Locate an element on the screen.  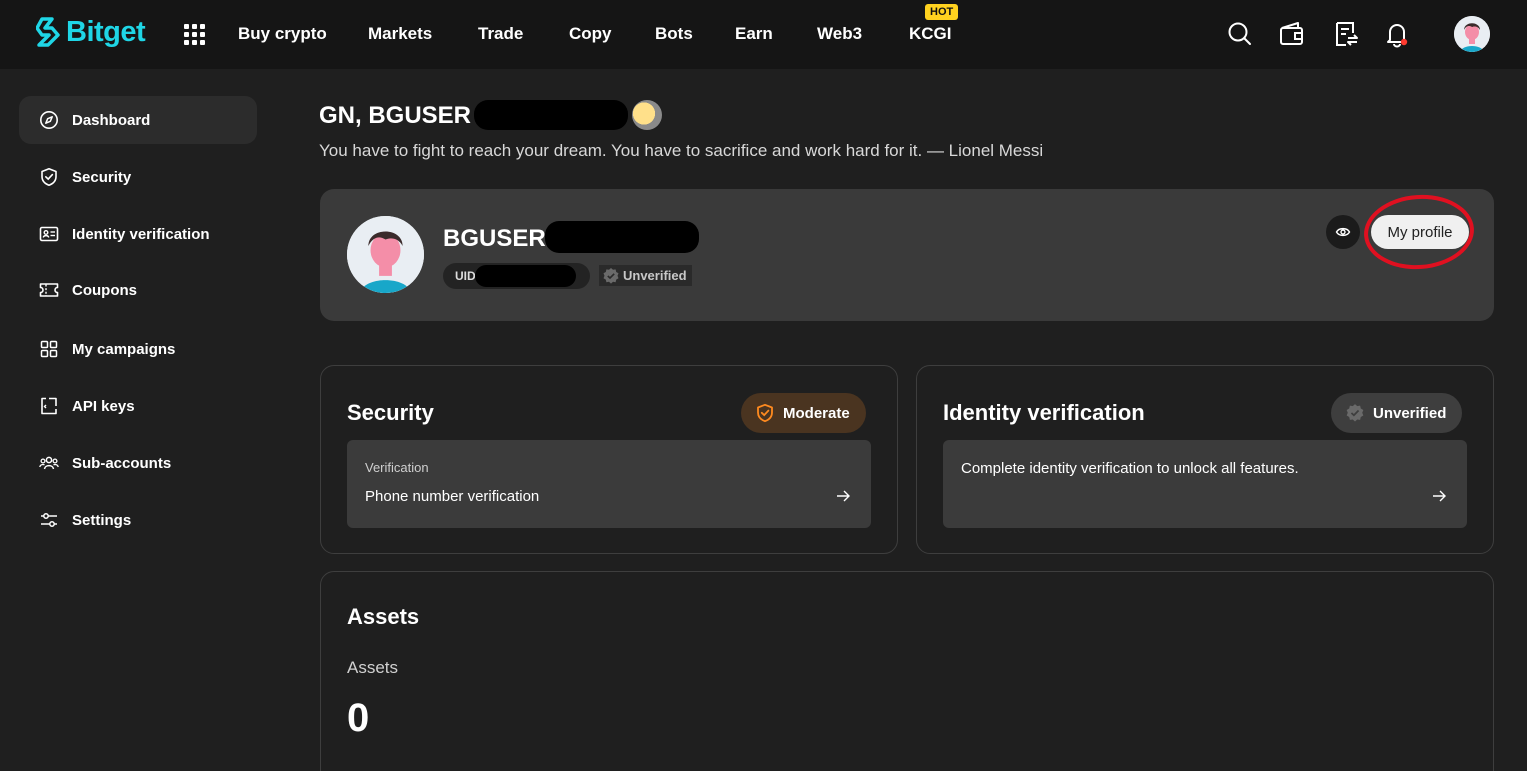
sidebar-item-security: Security is located at coordinates (138, 177).